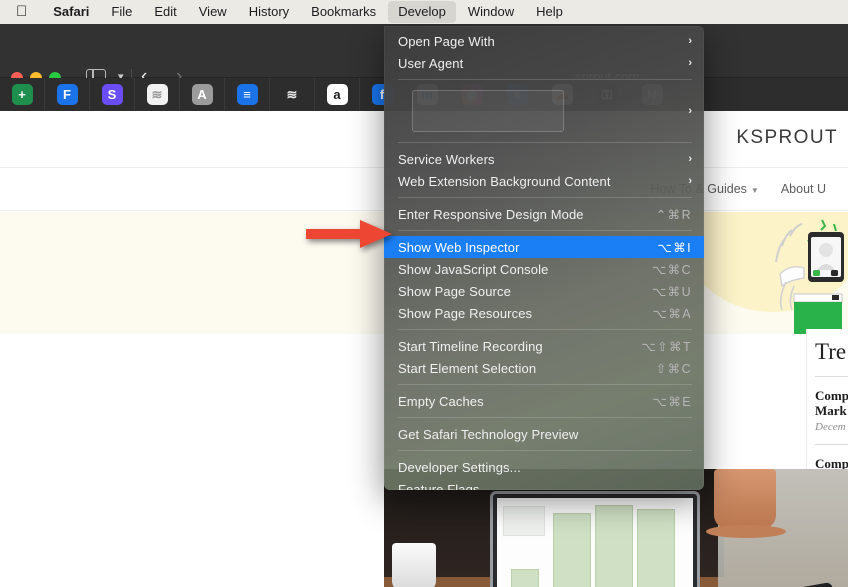  What do you see at coordinates (831, 395) in the screenshot?
I see `article-title: Comp` at bounding box center [831, 395].